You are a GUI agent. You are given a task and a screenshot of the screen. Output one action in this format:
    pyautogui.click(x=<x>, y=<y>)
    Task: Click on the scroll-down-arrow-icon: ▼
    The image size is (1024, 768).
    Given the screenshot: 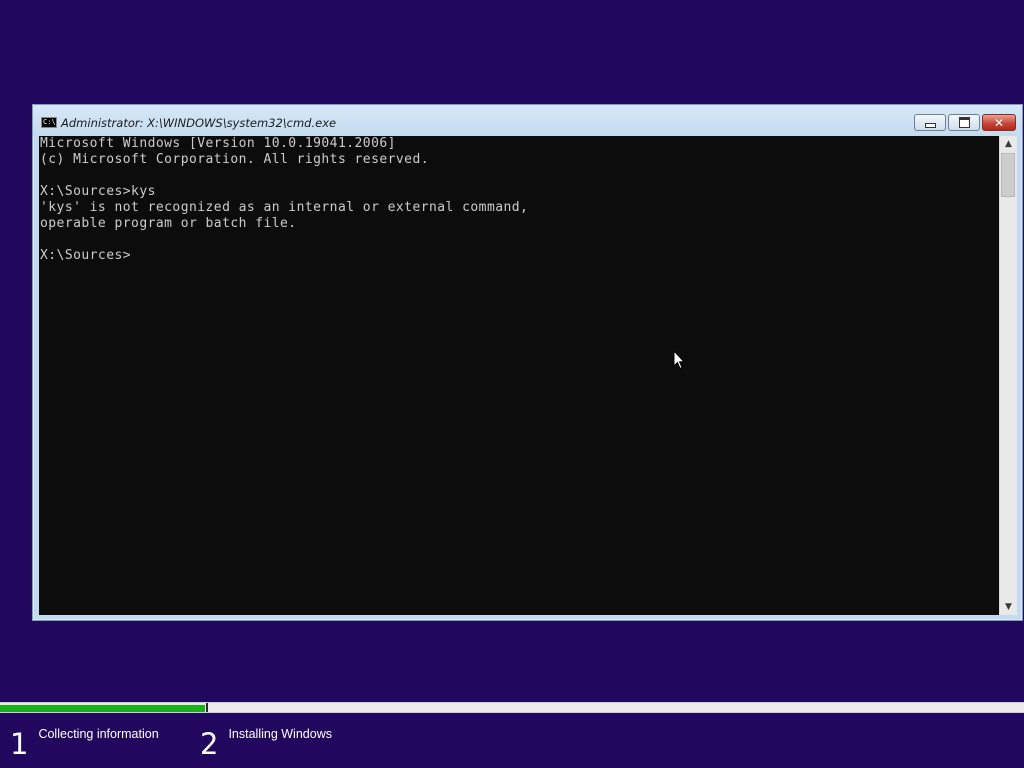 What is the action you would take?
    pyautogui.click(x=1008, y=607)
    